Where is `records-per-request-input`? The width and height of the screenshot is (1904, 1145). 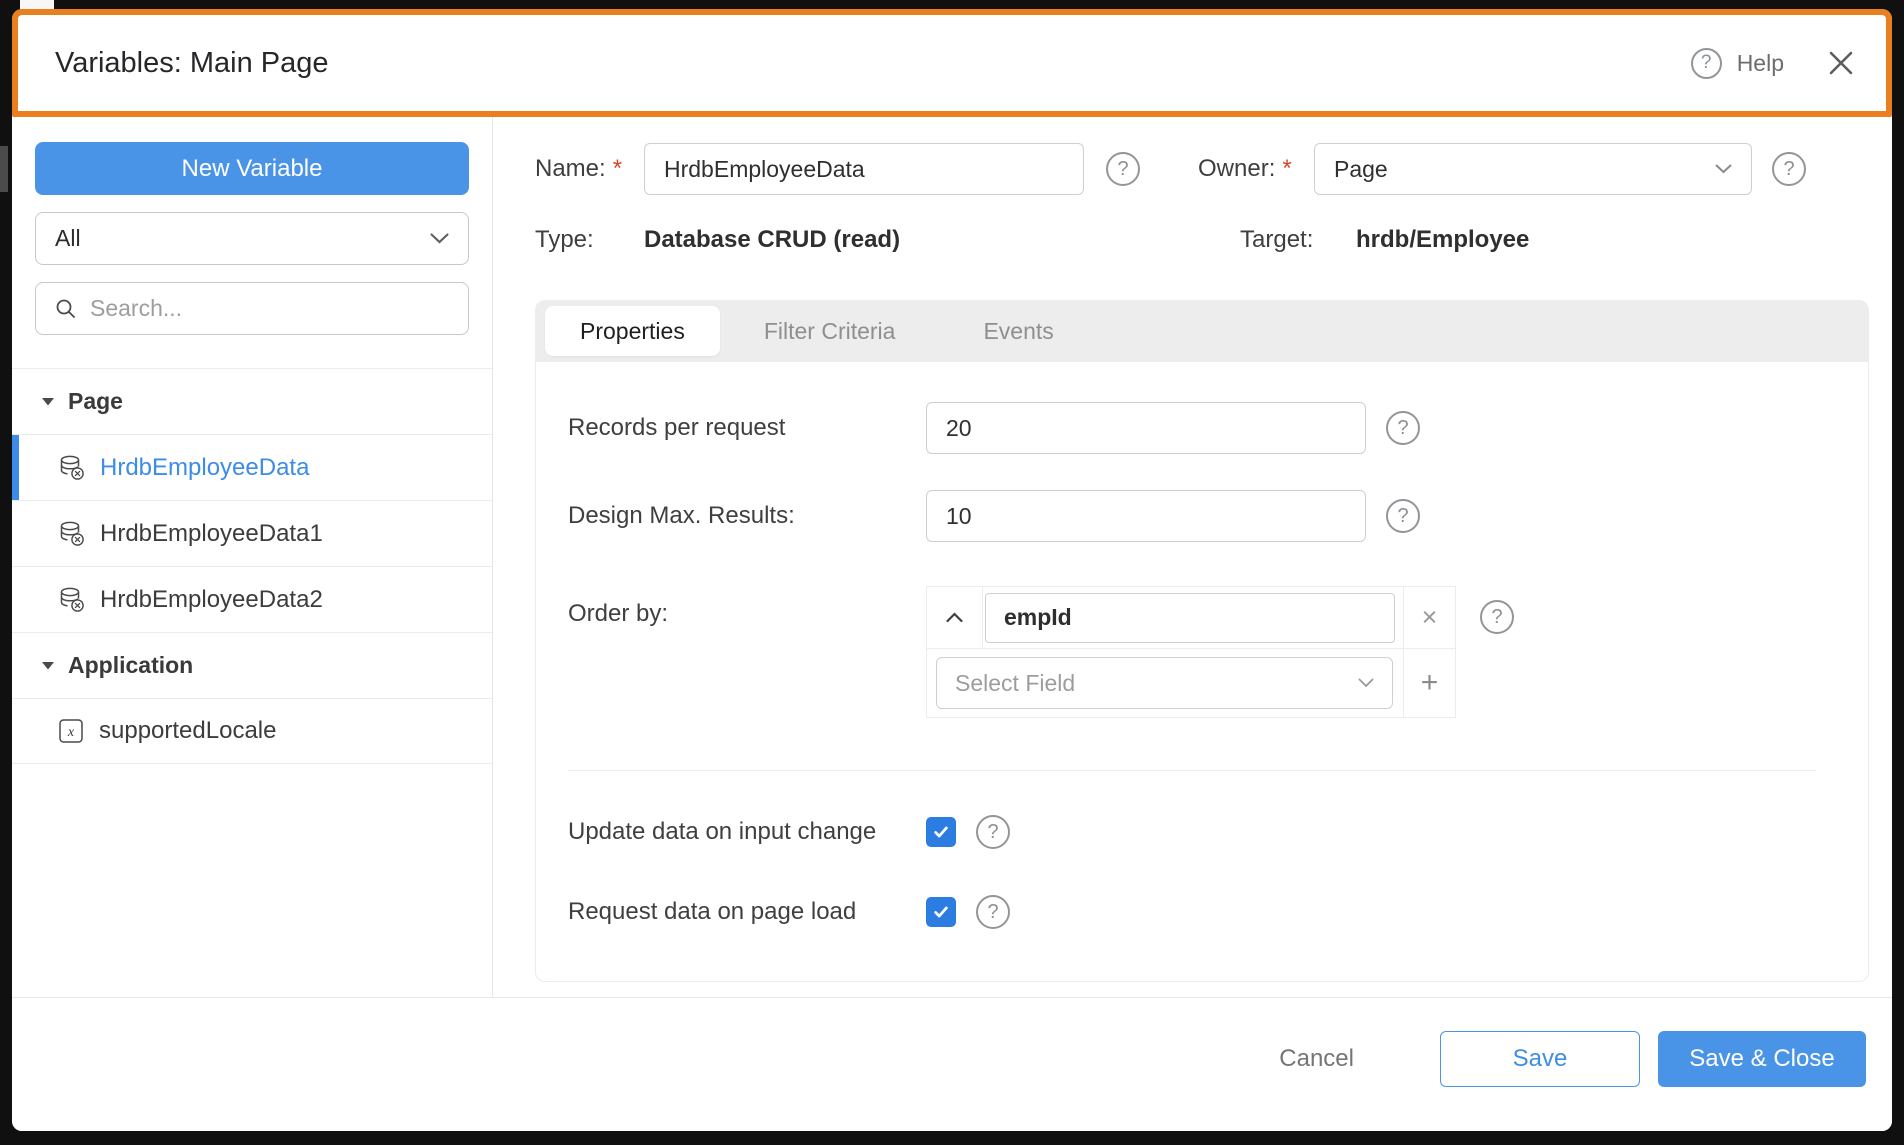
records-per-request-input is located at coordinates (1146, 428).